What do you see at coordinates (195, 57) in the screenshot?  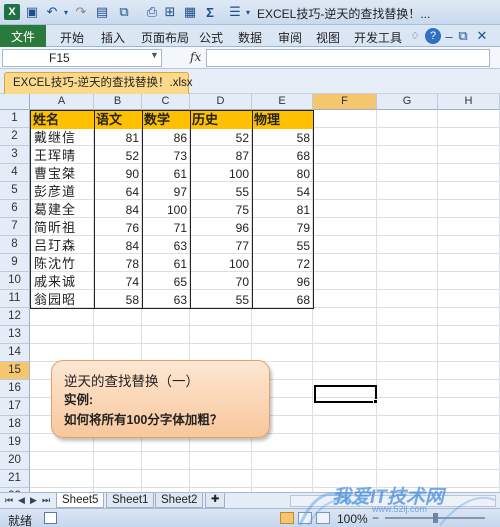 I see `insert-function-icon: fx` at bounding box center [195, 57].